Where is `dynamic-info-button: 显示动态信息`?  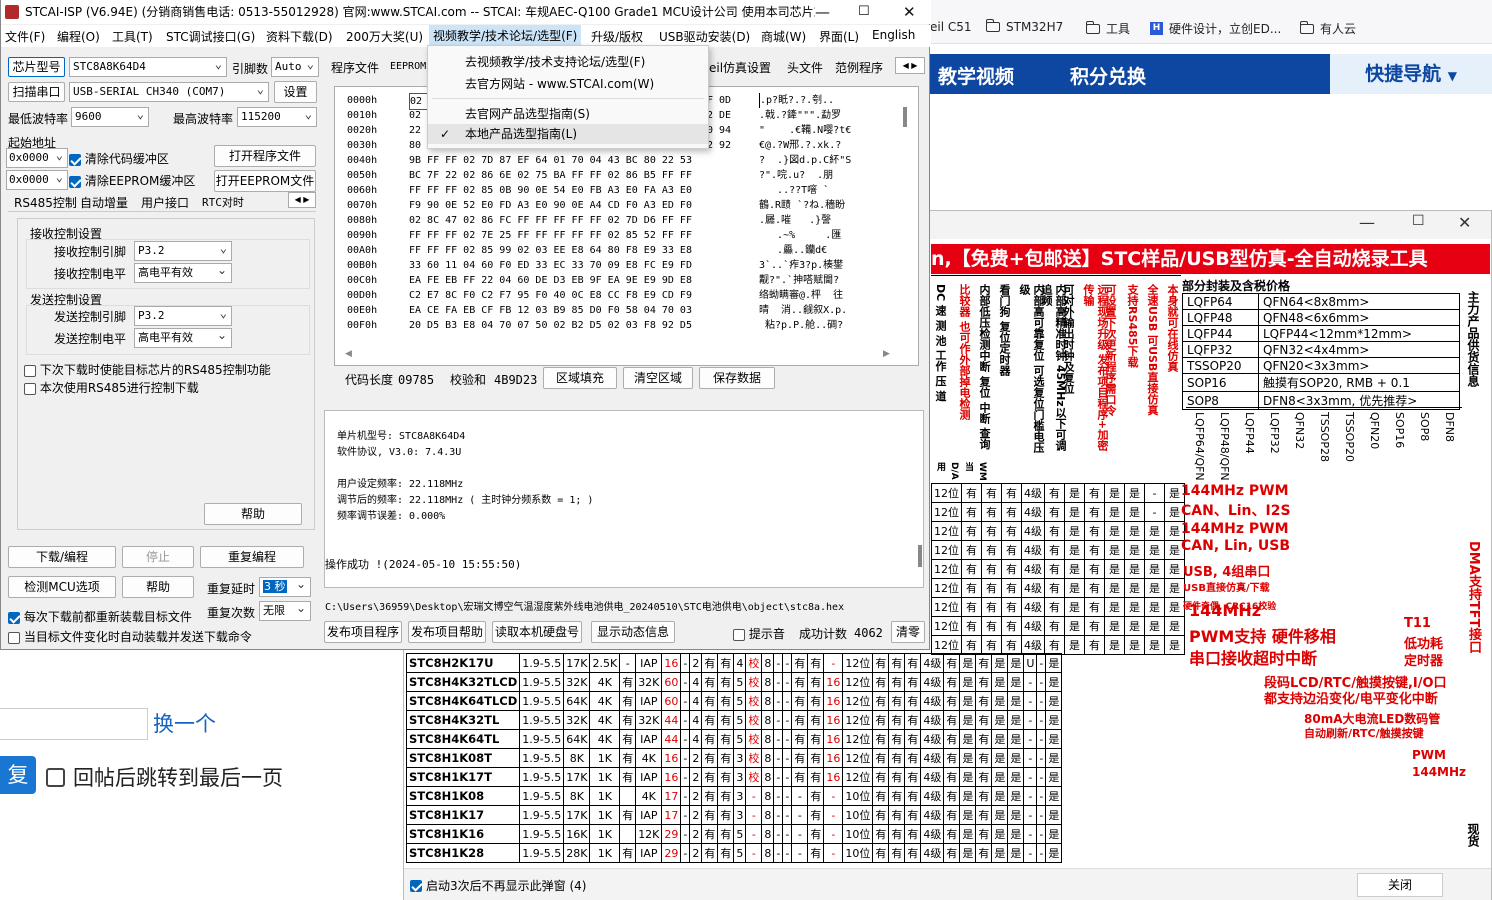 dynamic-info-button: 显示动态信息 is located at coordinates (633, 632).